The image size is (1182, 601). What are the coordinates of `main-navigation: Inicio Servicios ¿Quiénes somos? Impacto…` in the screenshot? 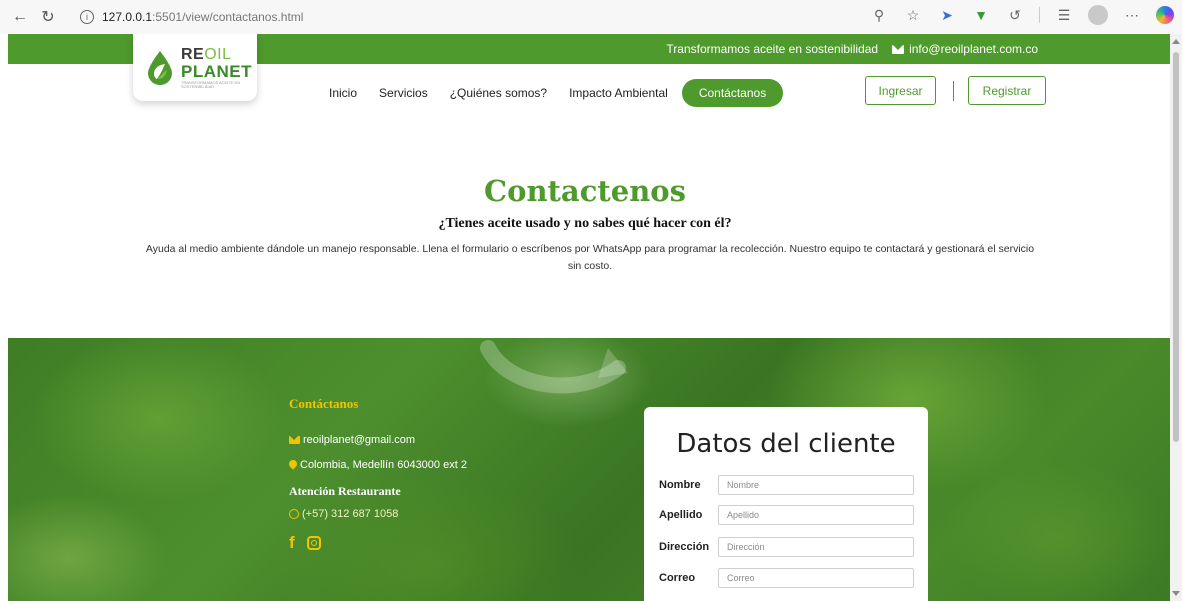 It's located at (551, 93).